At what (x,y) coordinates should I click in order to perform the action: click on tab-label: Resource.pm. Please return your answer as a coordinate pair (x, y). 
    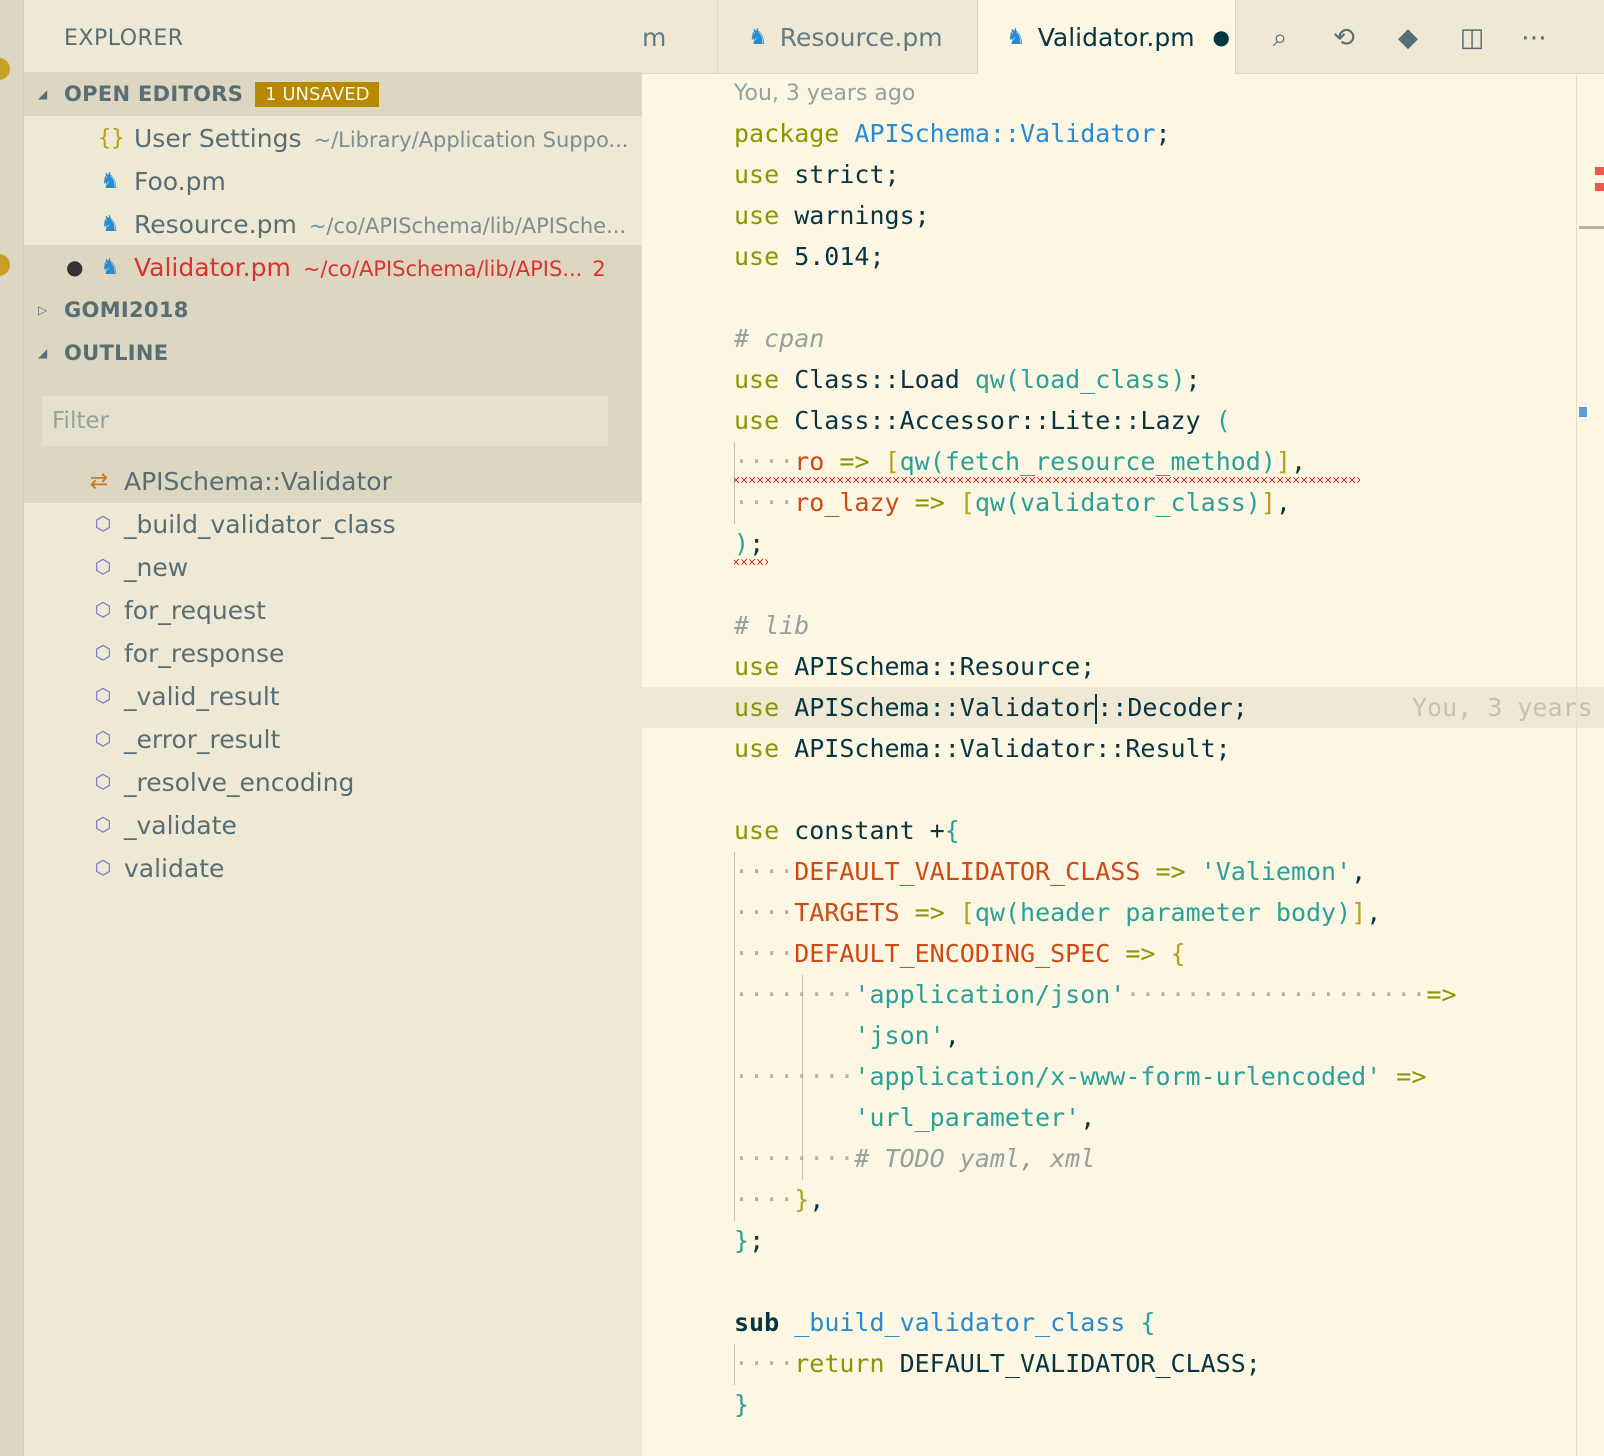
    Looking at the image, I should click on (861, 37).